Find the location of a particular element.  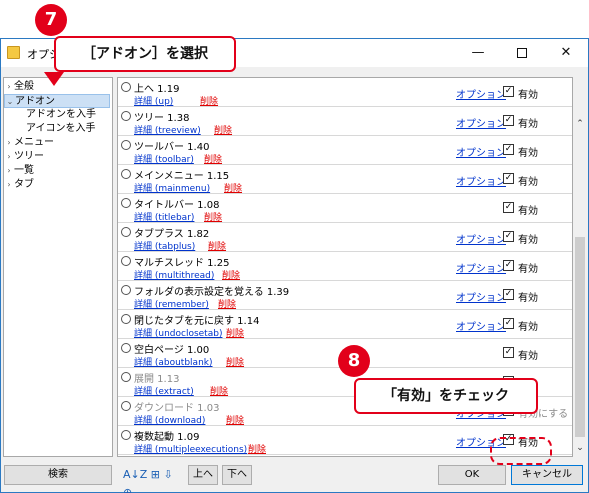

addon-detail-link: 詳細 (treeview) is located at coordinates (167, 129).